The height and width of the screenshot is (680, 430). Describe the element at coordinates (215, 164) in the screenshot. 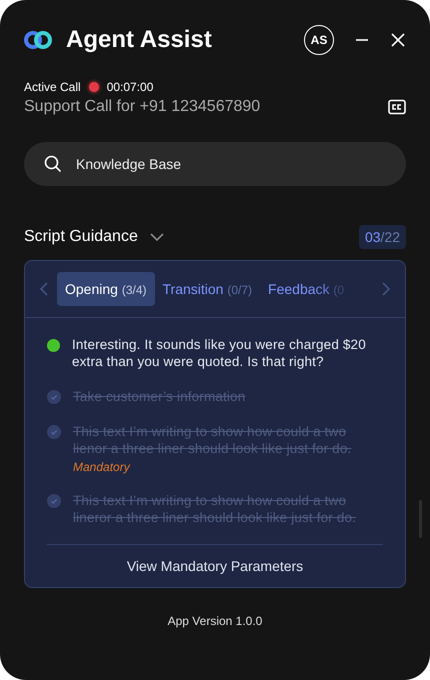

I see `search-field: Knowledge Base` at that location.